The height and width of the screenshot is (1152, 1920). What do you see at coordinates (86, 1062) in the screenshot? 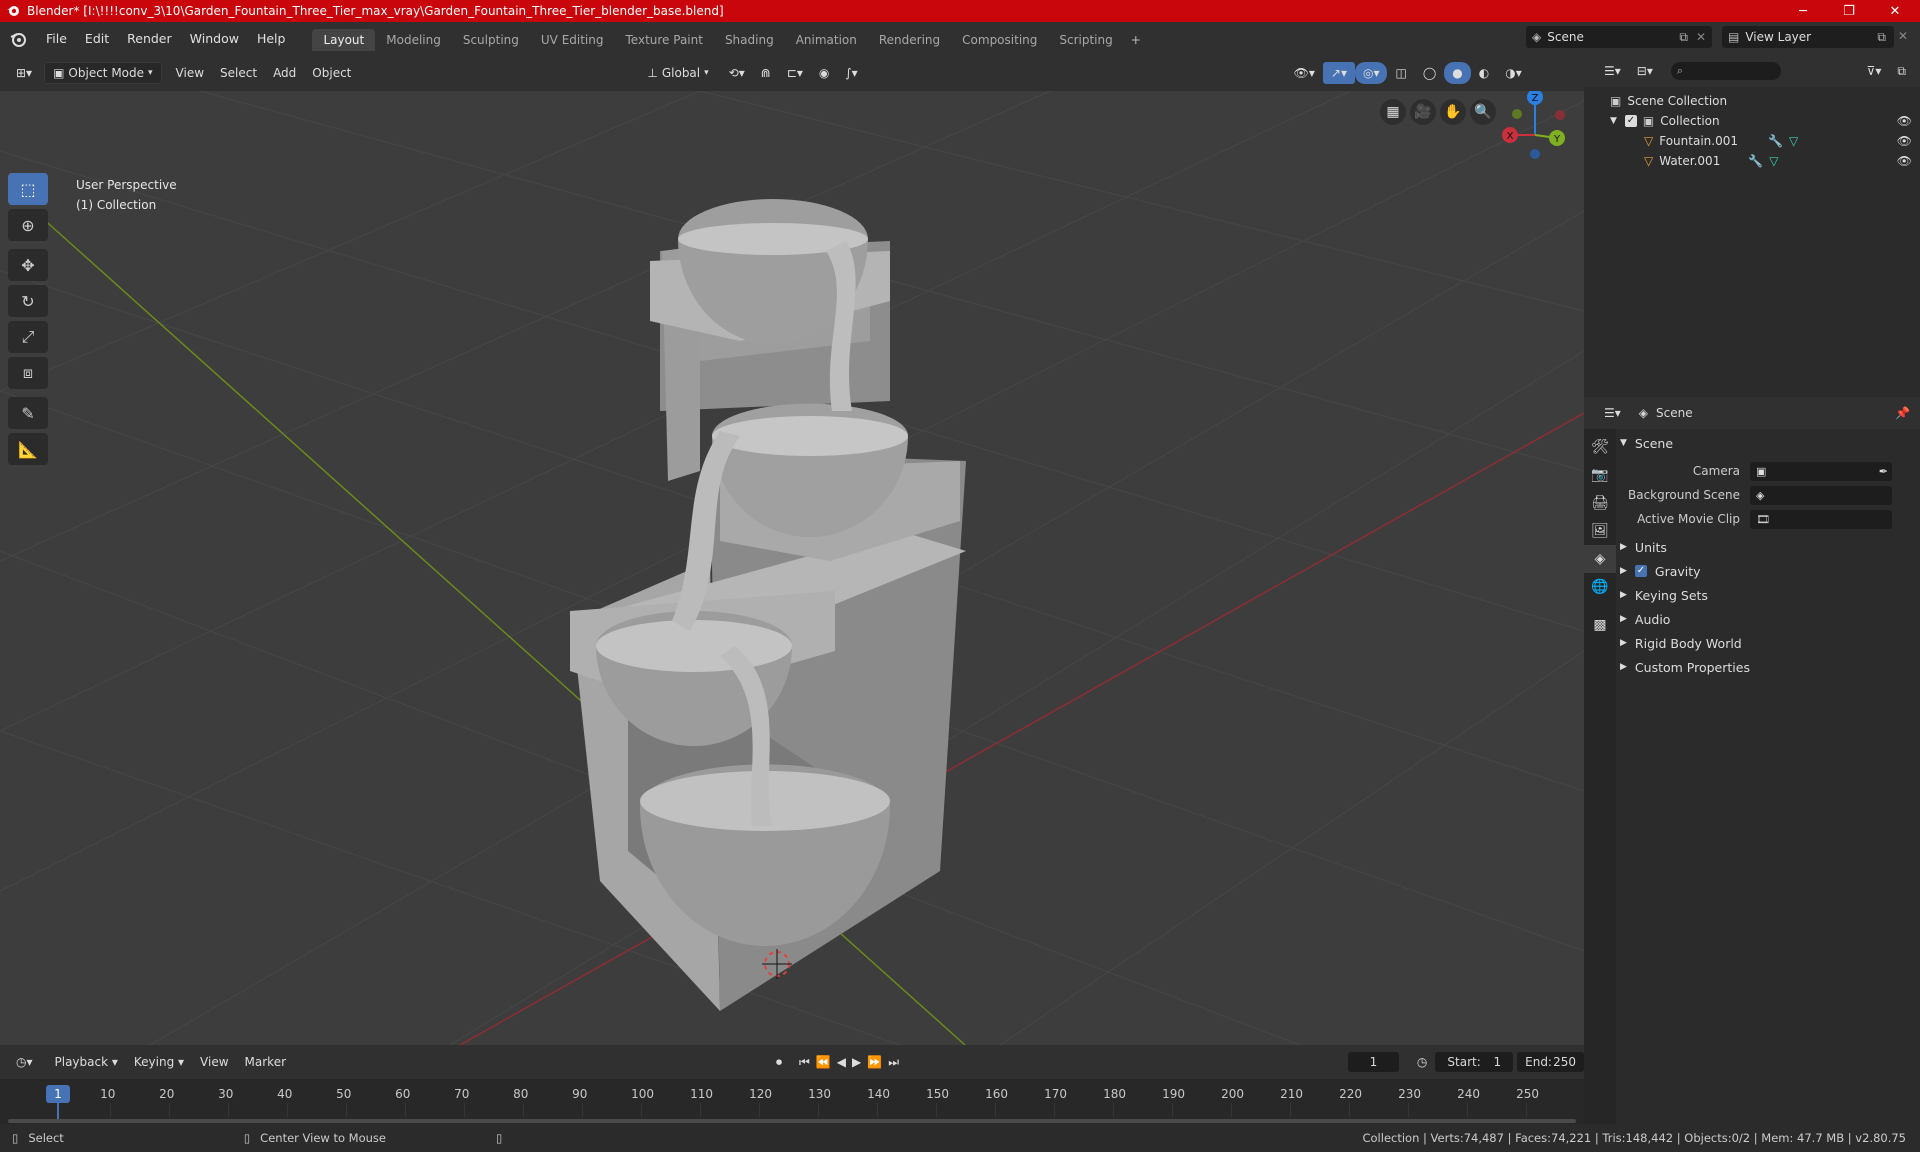
I see `playback-menu: Playback ▾` at bounding box center [86, 1062].